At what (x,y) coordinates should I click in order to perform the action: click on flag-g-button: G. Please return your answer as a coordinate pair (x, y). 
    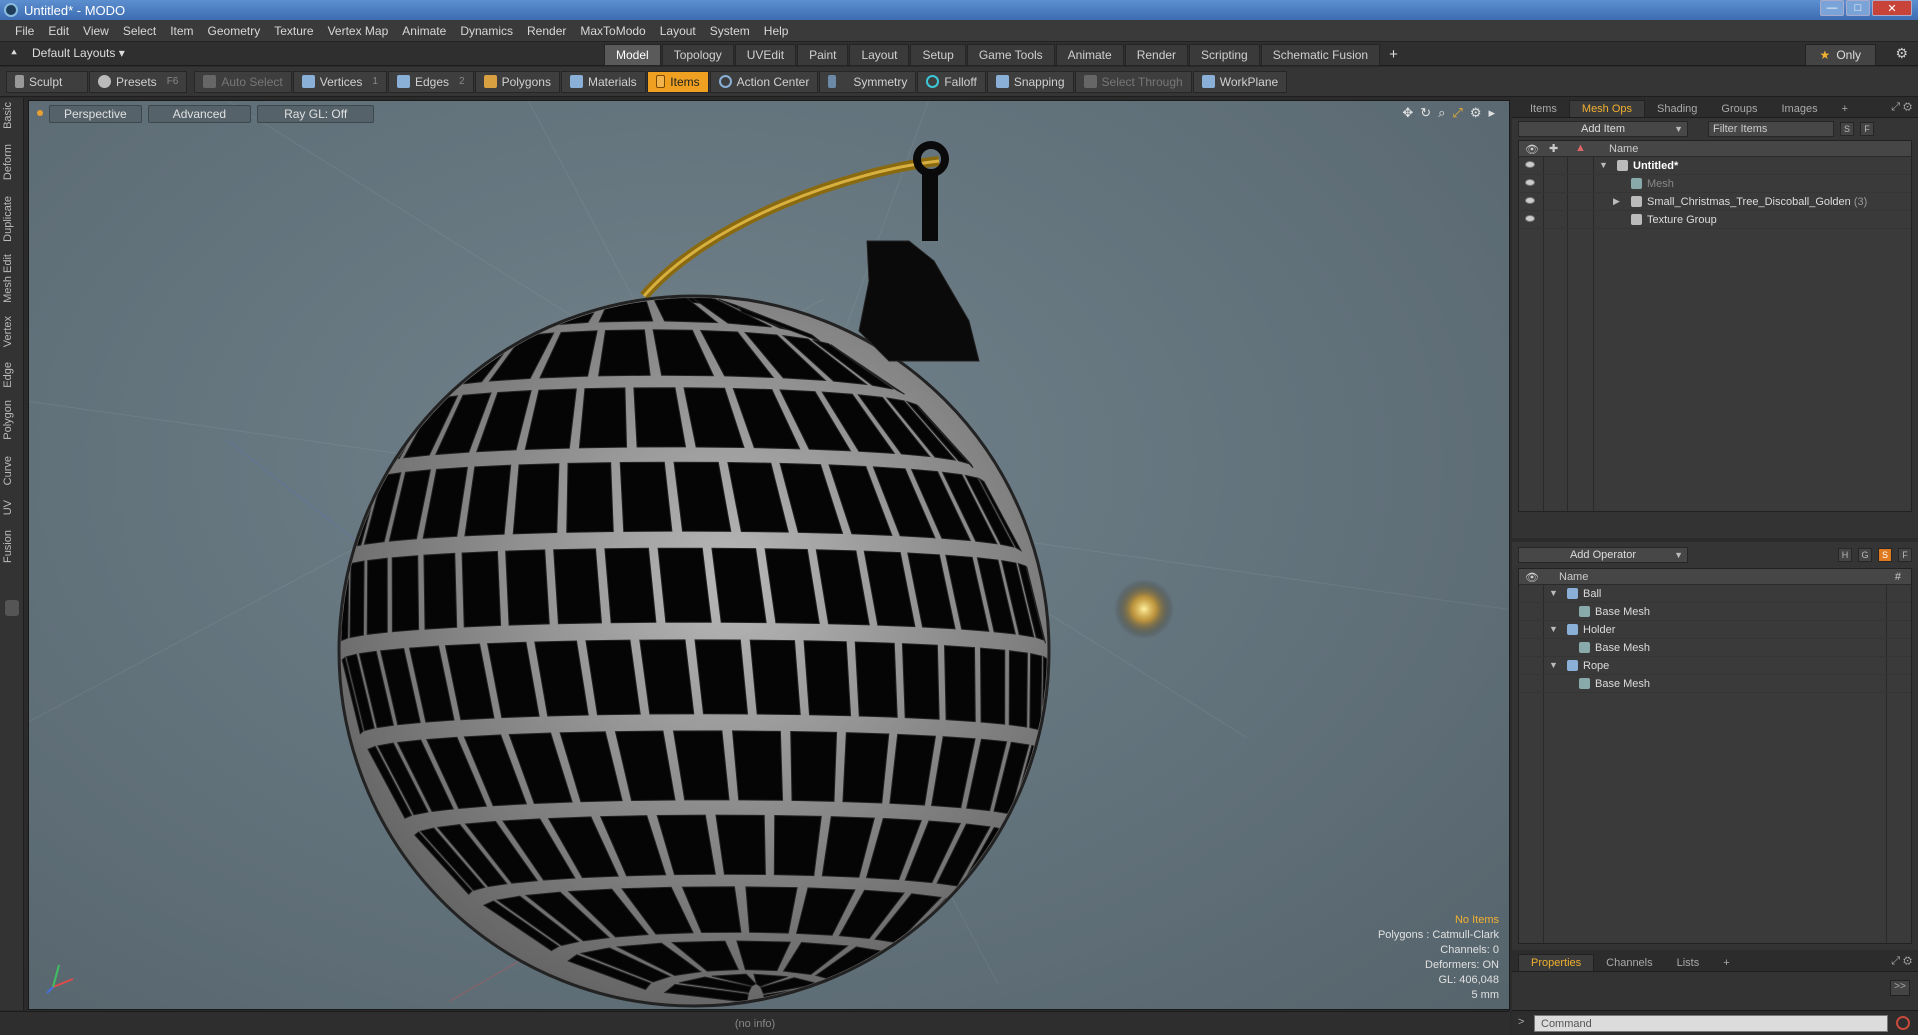
    Looking at the image, I should click on (1865, 555).